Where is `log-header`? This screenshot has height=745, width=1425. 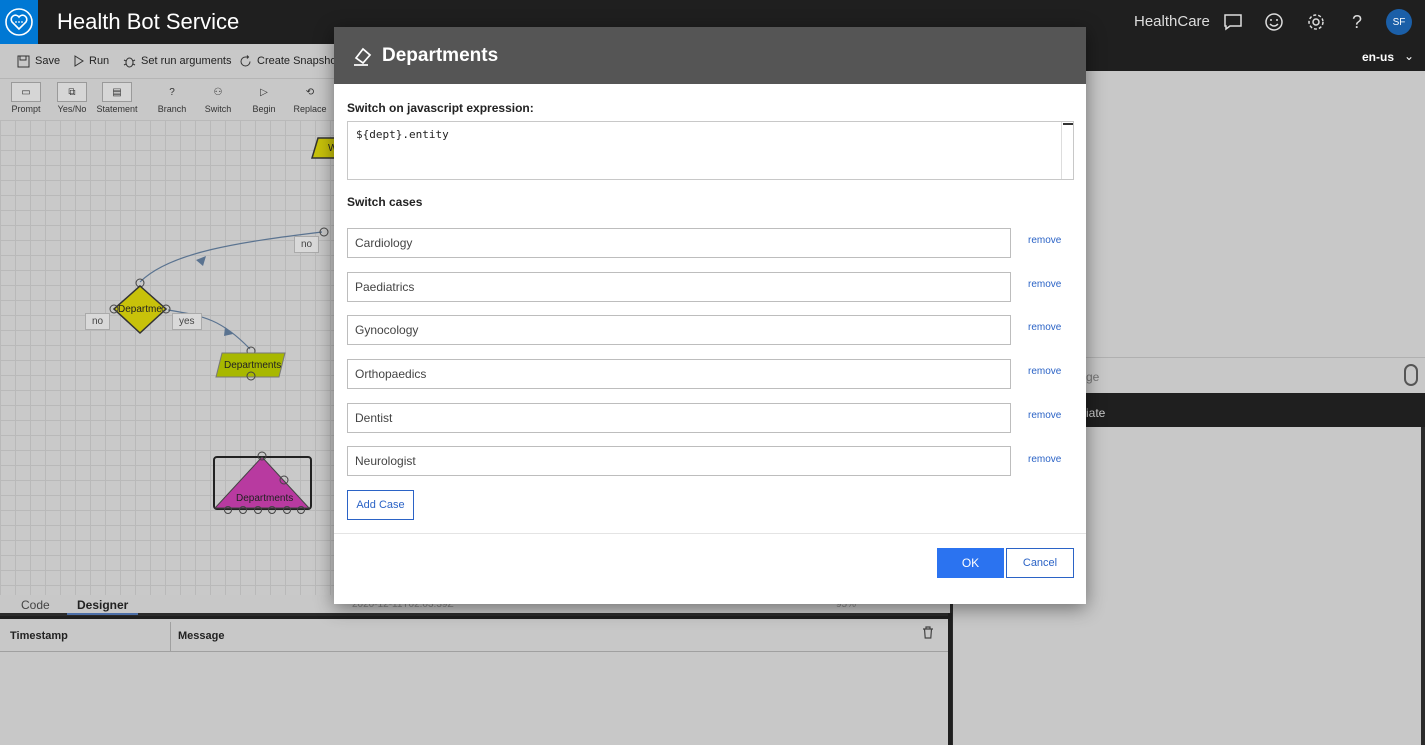 log-header is located at coordinates (474, 637).